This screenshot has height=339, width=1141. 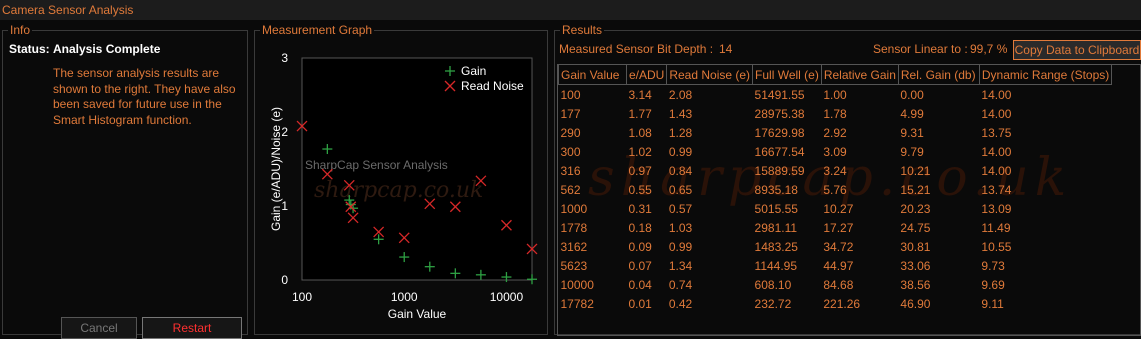 I want to click on table-cell: 10.27, so click(x=838, y=208).